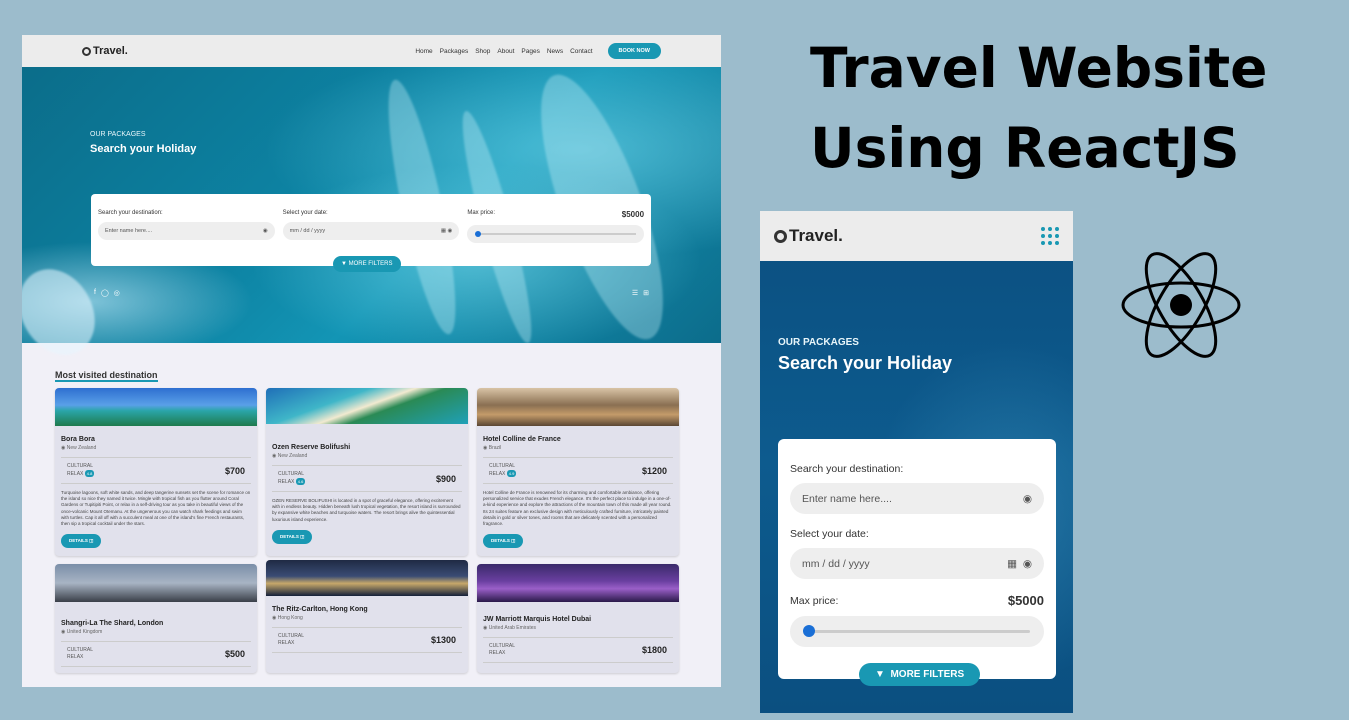 Image resolution: width=1349 pixels, height=720 pixels. Describe the element at coordinates (454, 51) in the screenshot. I see `nav-link-packages: Packages` at that location.